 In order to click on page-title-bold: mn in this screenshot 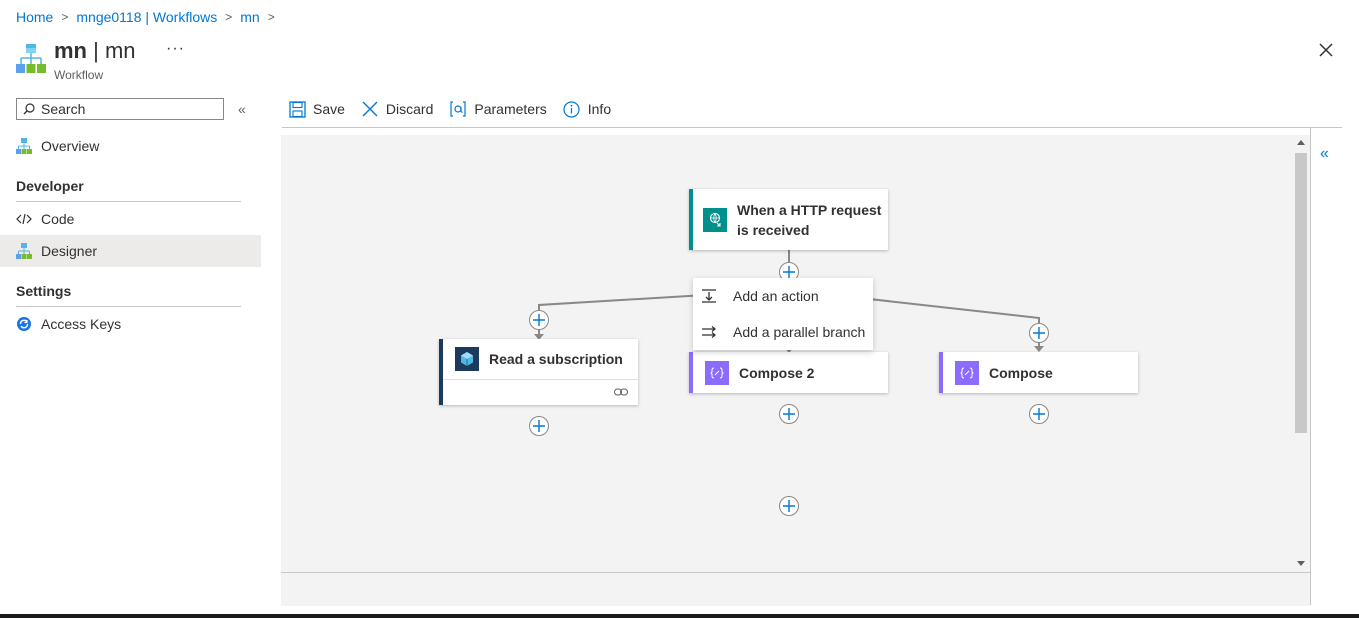, I will do `click(70, 50)`.